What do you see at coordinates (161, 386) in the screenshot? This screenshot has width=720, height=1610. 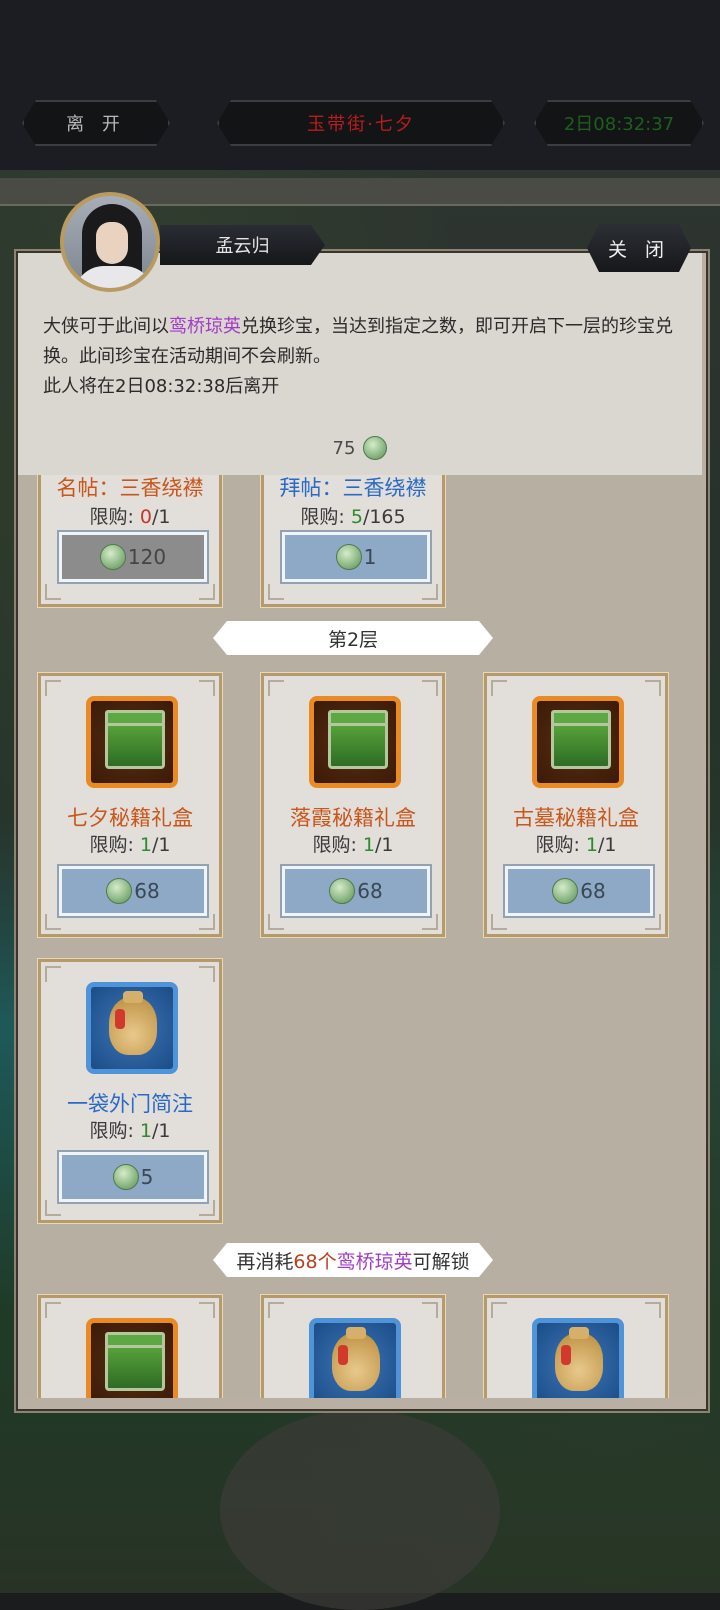 I see `npc-leave-notice: 此人将在2日08:32:38后离开` at bounding box center [161, 386].